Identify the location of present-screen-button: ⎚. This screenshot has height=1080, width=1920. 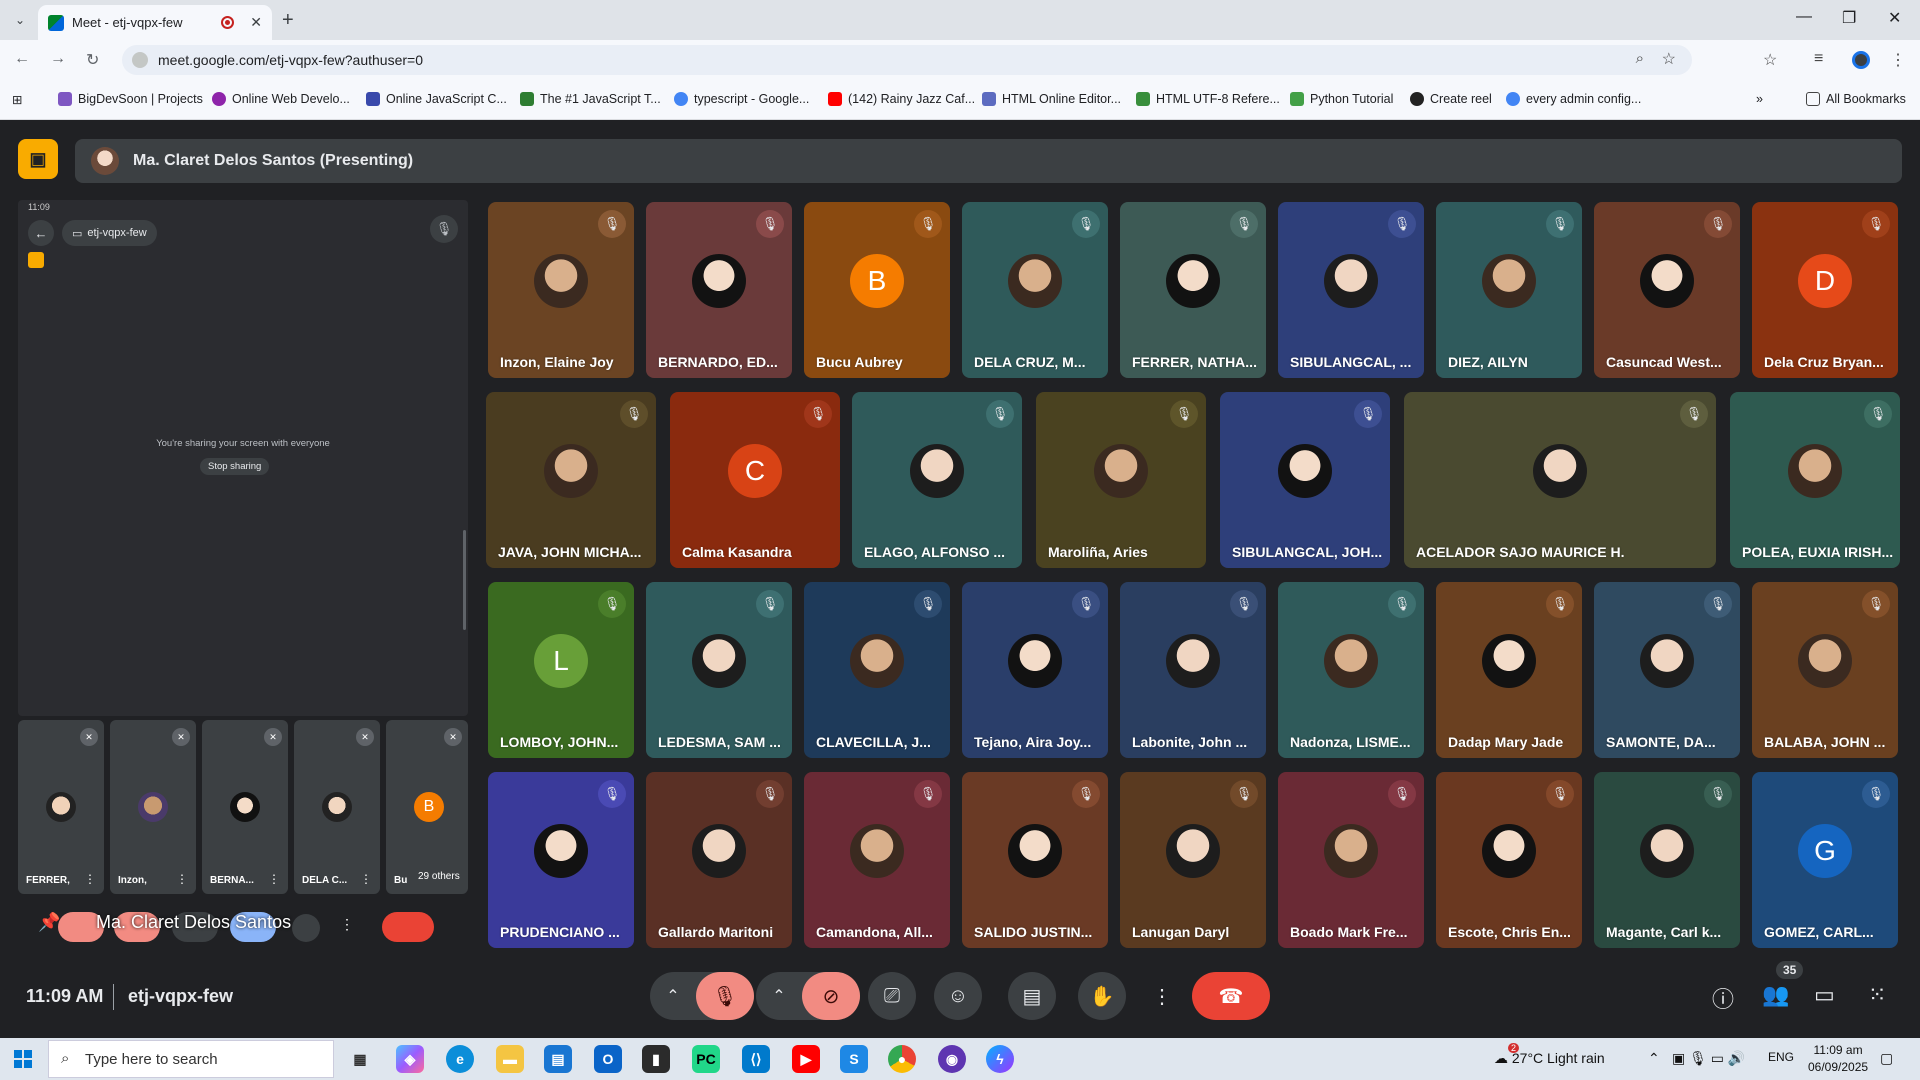
(892, 996).